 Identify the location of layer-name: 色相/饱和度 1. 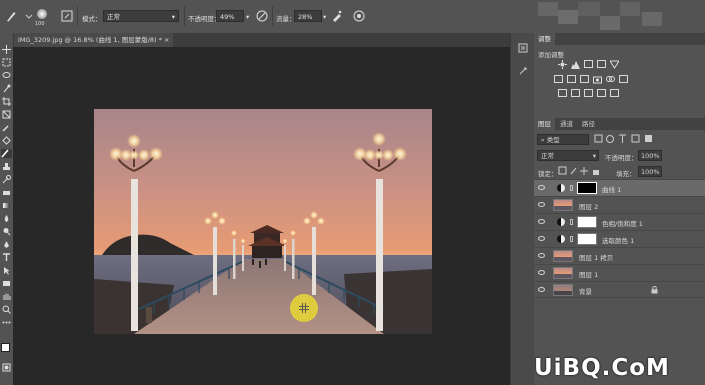
(622, 223).